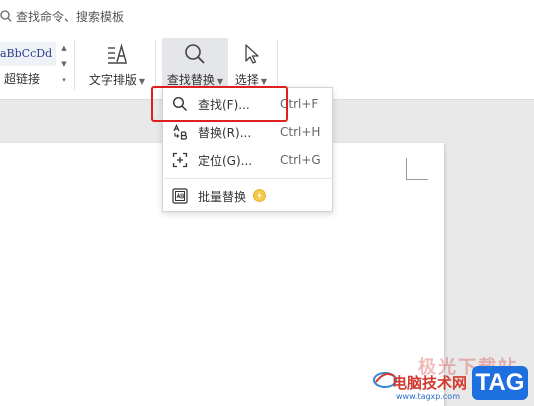  What do you see at coordinates (195, 52) in the screenshot?
I see `find-replace-icon` at bounding box center [195, 52].